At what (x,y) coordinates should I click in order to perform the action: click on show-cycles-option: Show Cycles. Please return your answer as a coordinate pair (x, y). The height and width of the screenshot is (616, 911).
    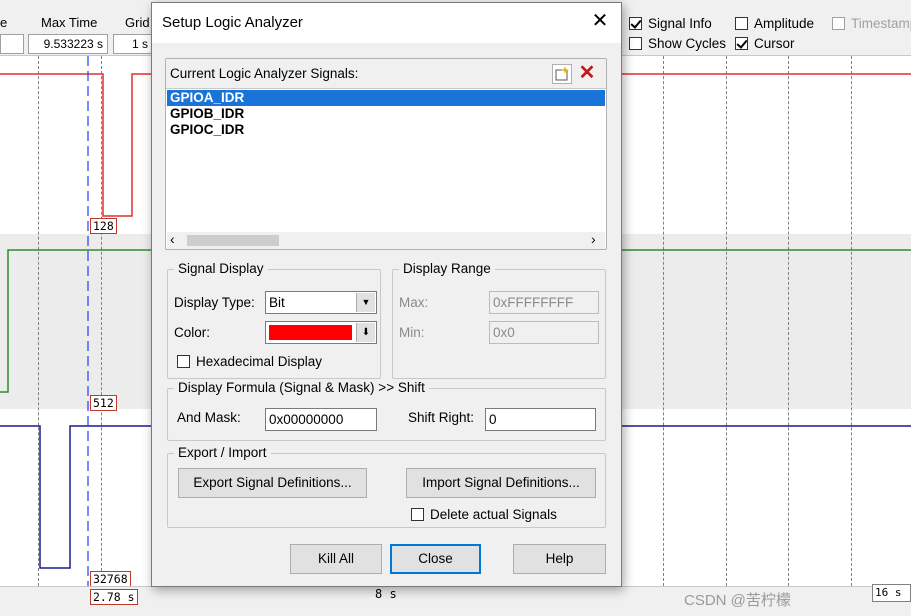
    Looking at the image, I should click on (677, 43).